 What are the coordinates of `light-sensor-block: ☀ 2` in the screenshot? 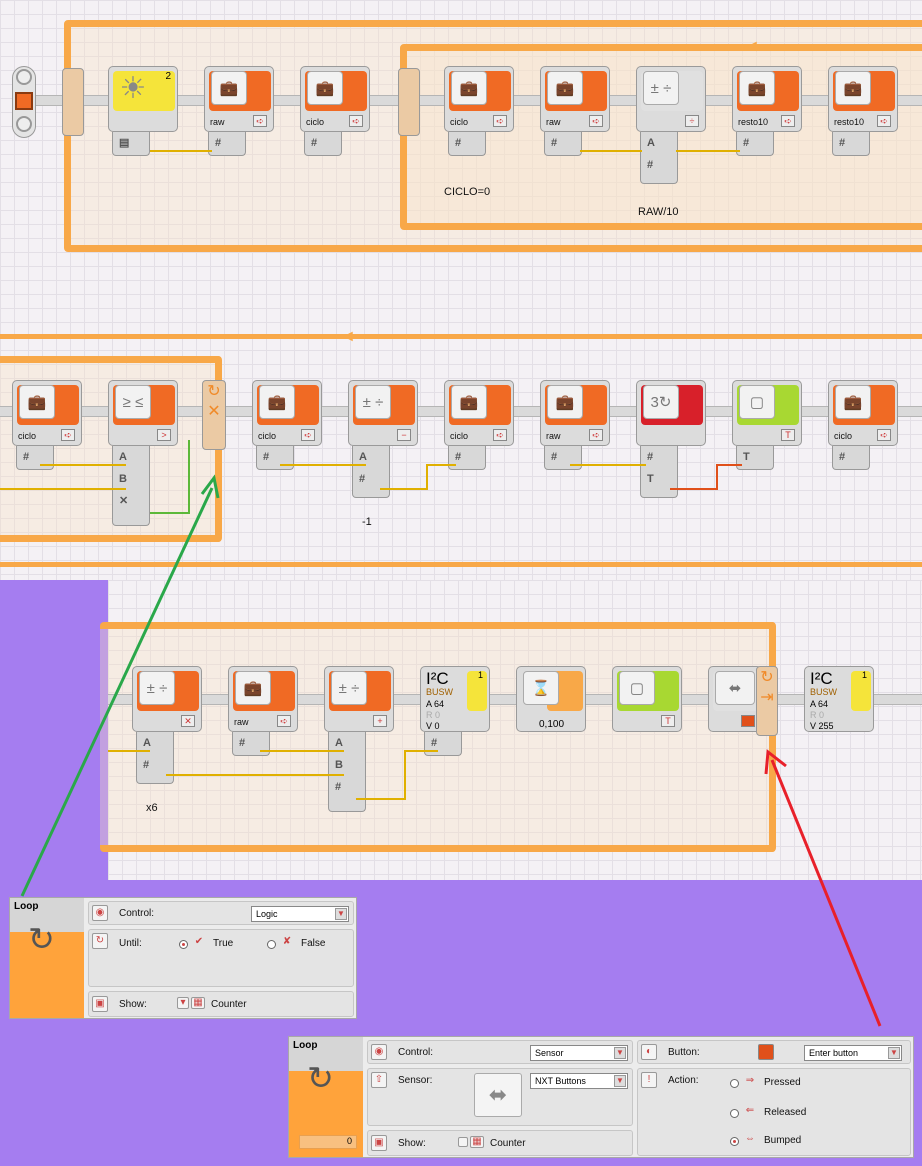 It's located at (143, 99).